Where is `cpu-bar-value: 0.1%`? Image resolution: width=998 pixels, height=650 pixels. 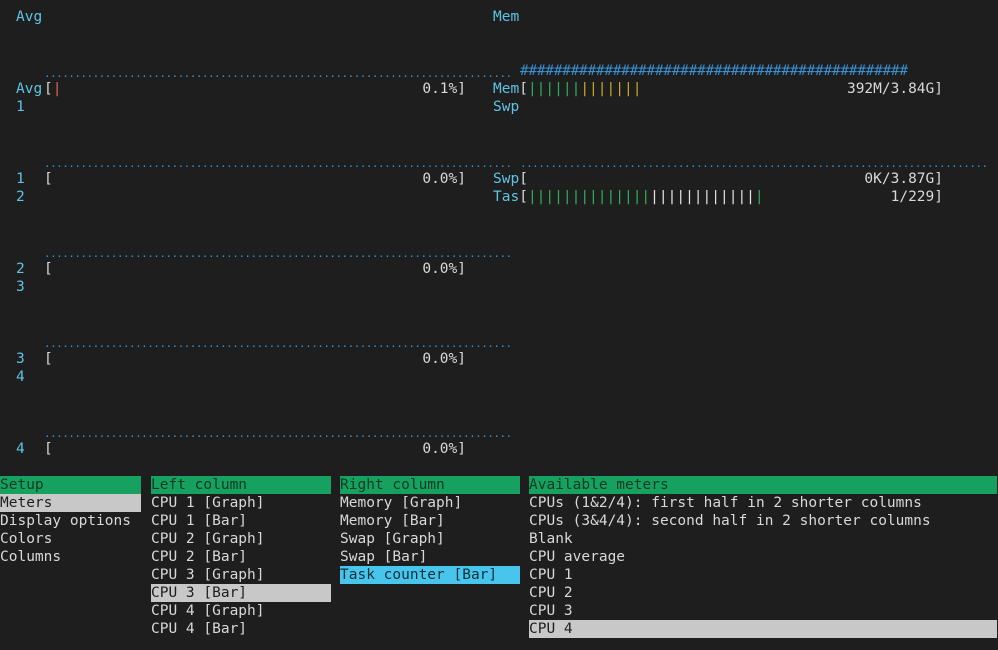
cpu-bar-value: 0.1% is located at coordinates (440, 89).